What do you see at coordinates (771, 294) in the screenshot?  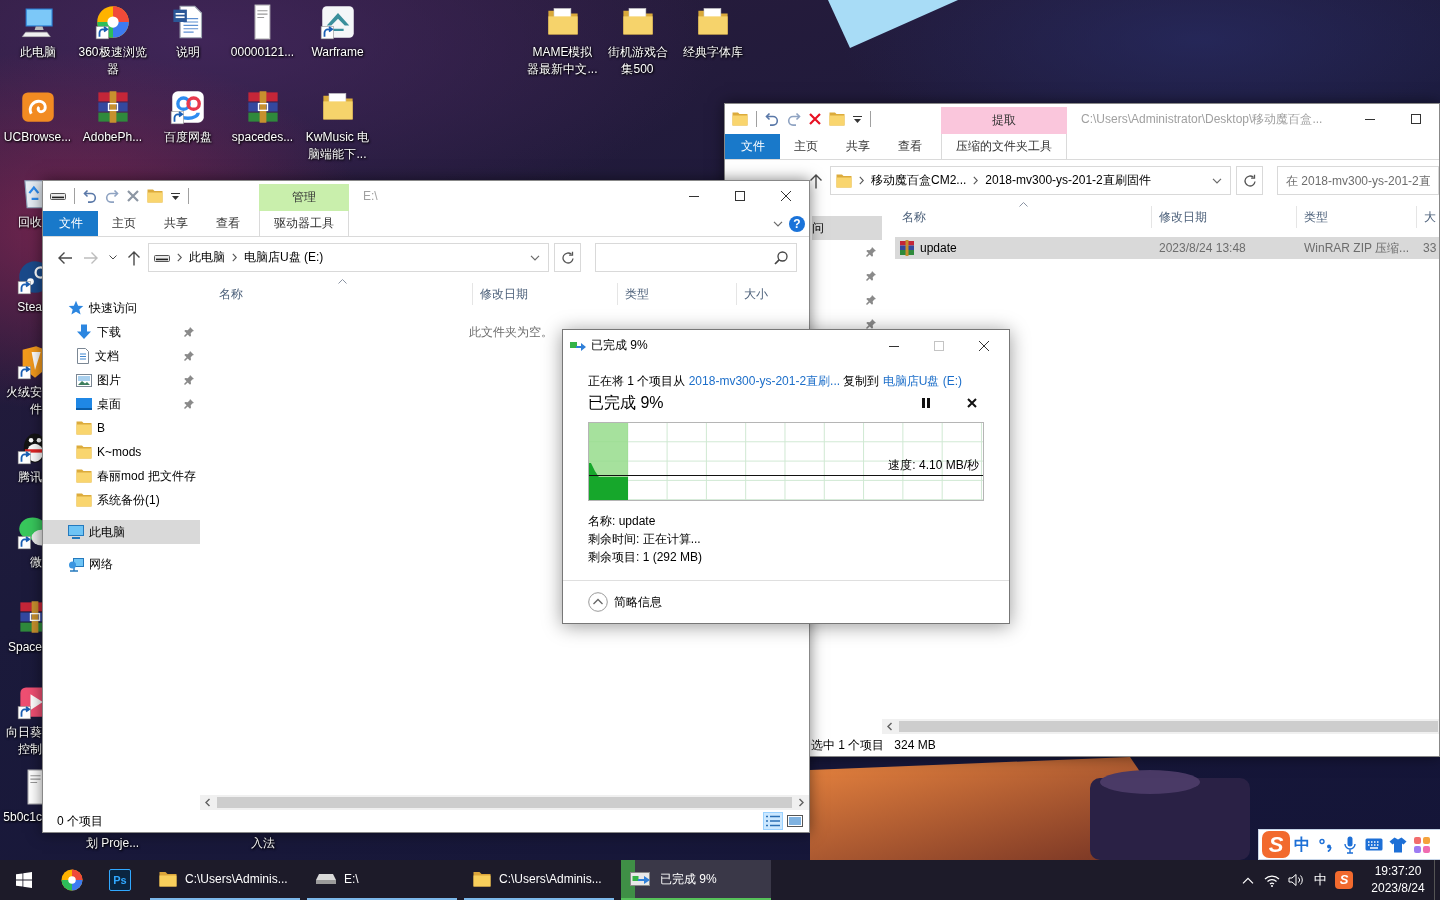 I see `column-header: 大小` at bounding box center [771, 294].